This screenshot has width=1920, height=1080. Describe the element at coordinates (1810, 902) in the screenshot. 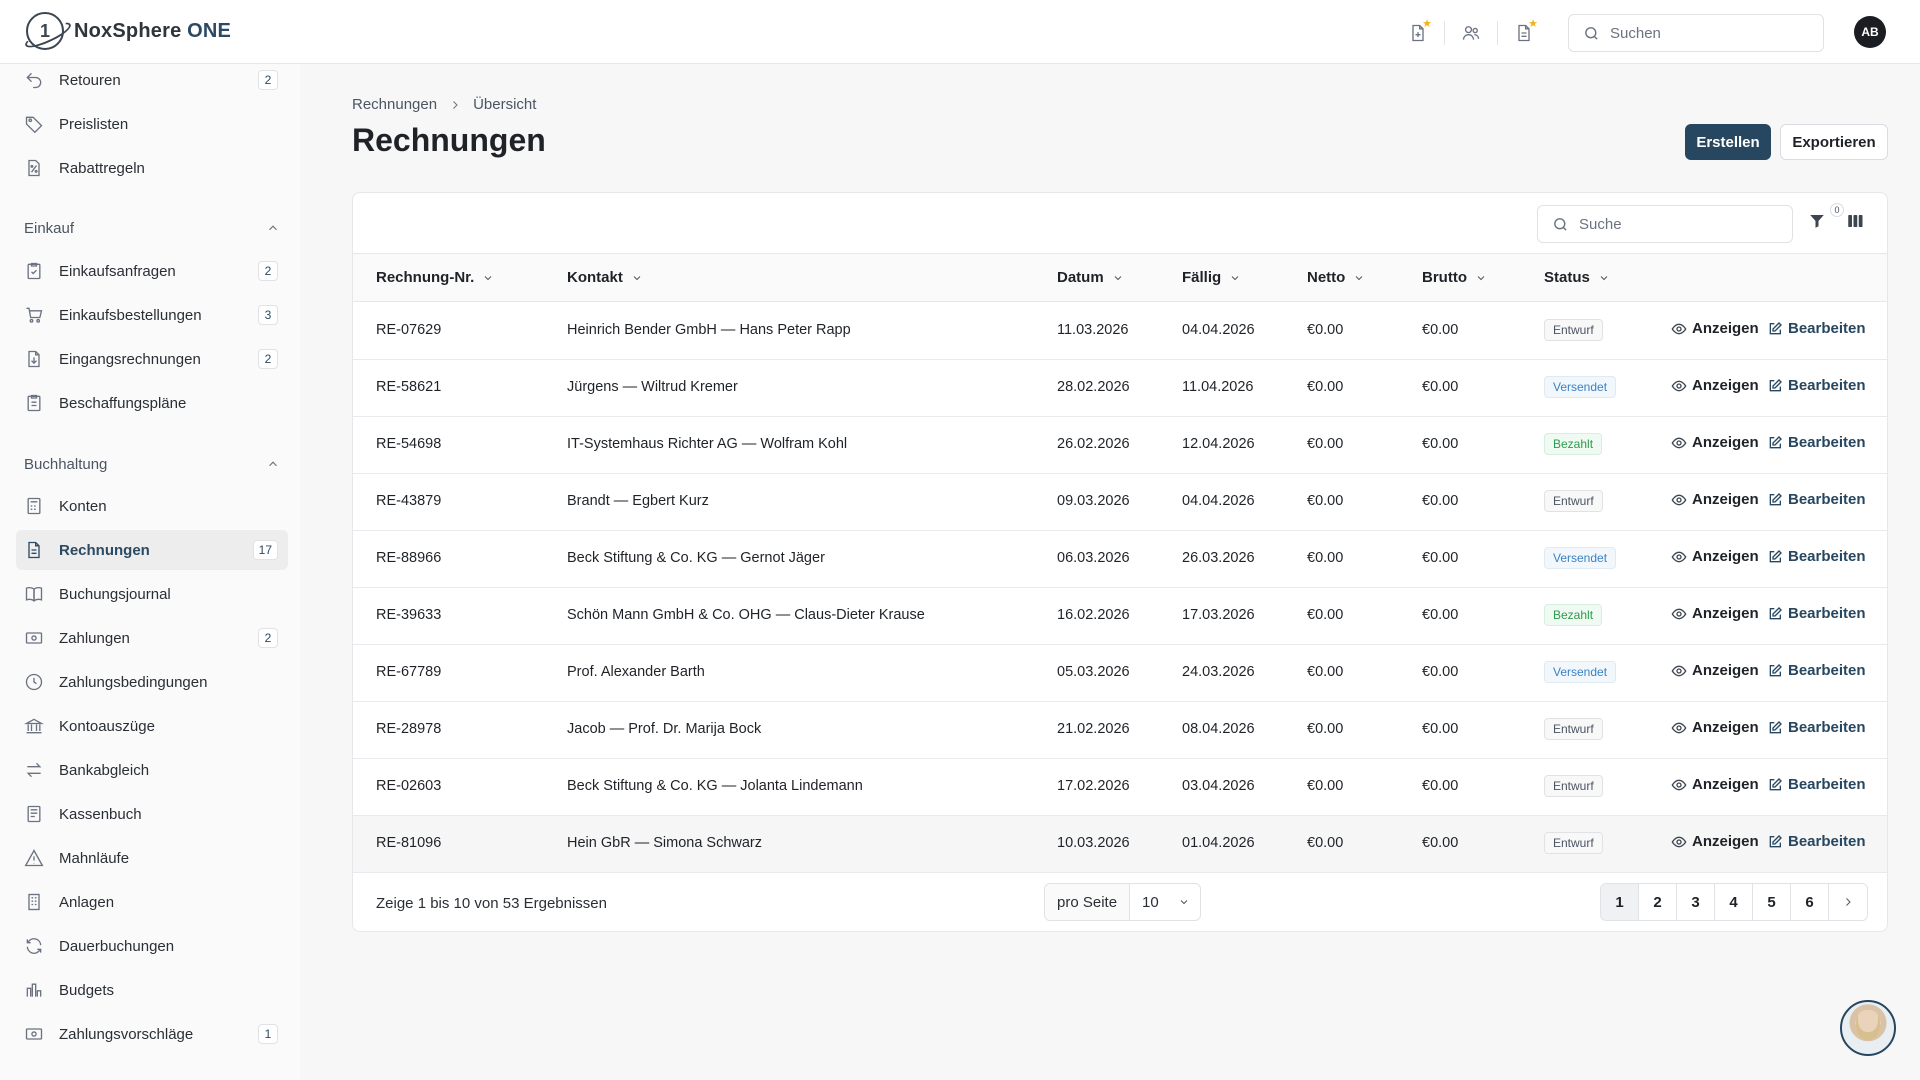

I see `page-button-6: 6` at that location.